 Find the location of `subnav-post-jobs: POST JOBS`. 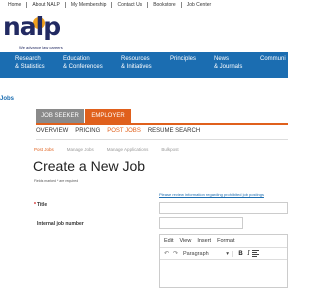

subnav-post-jobs: POST JOBS is located at coordinates (124, 132).